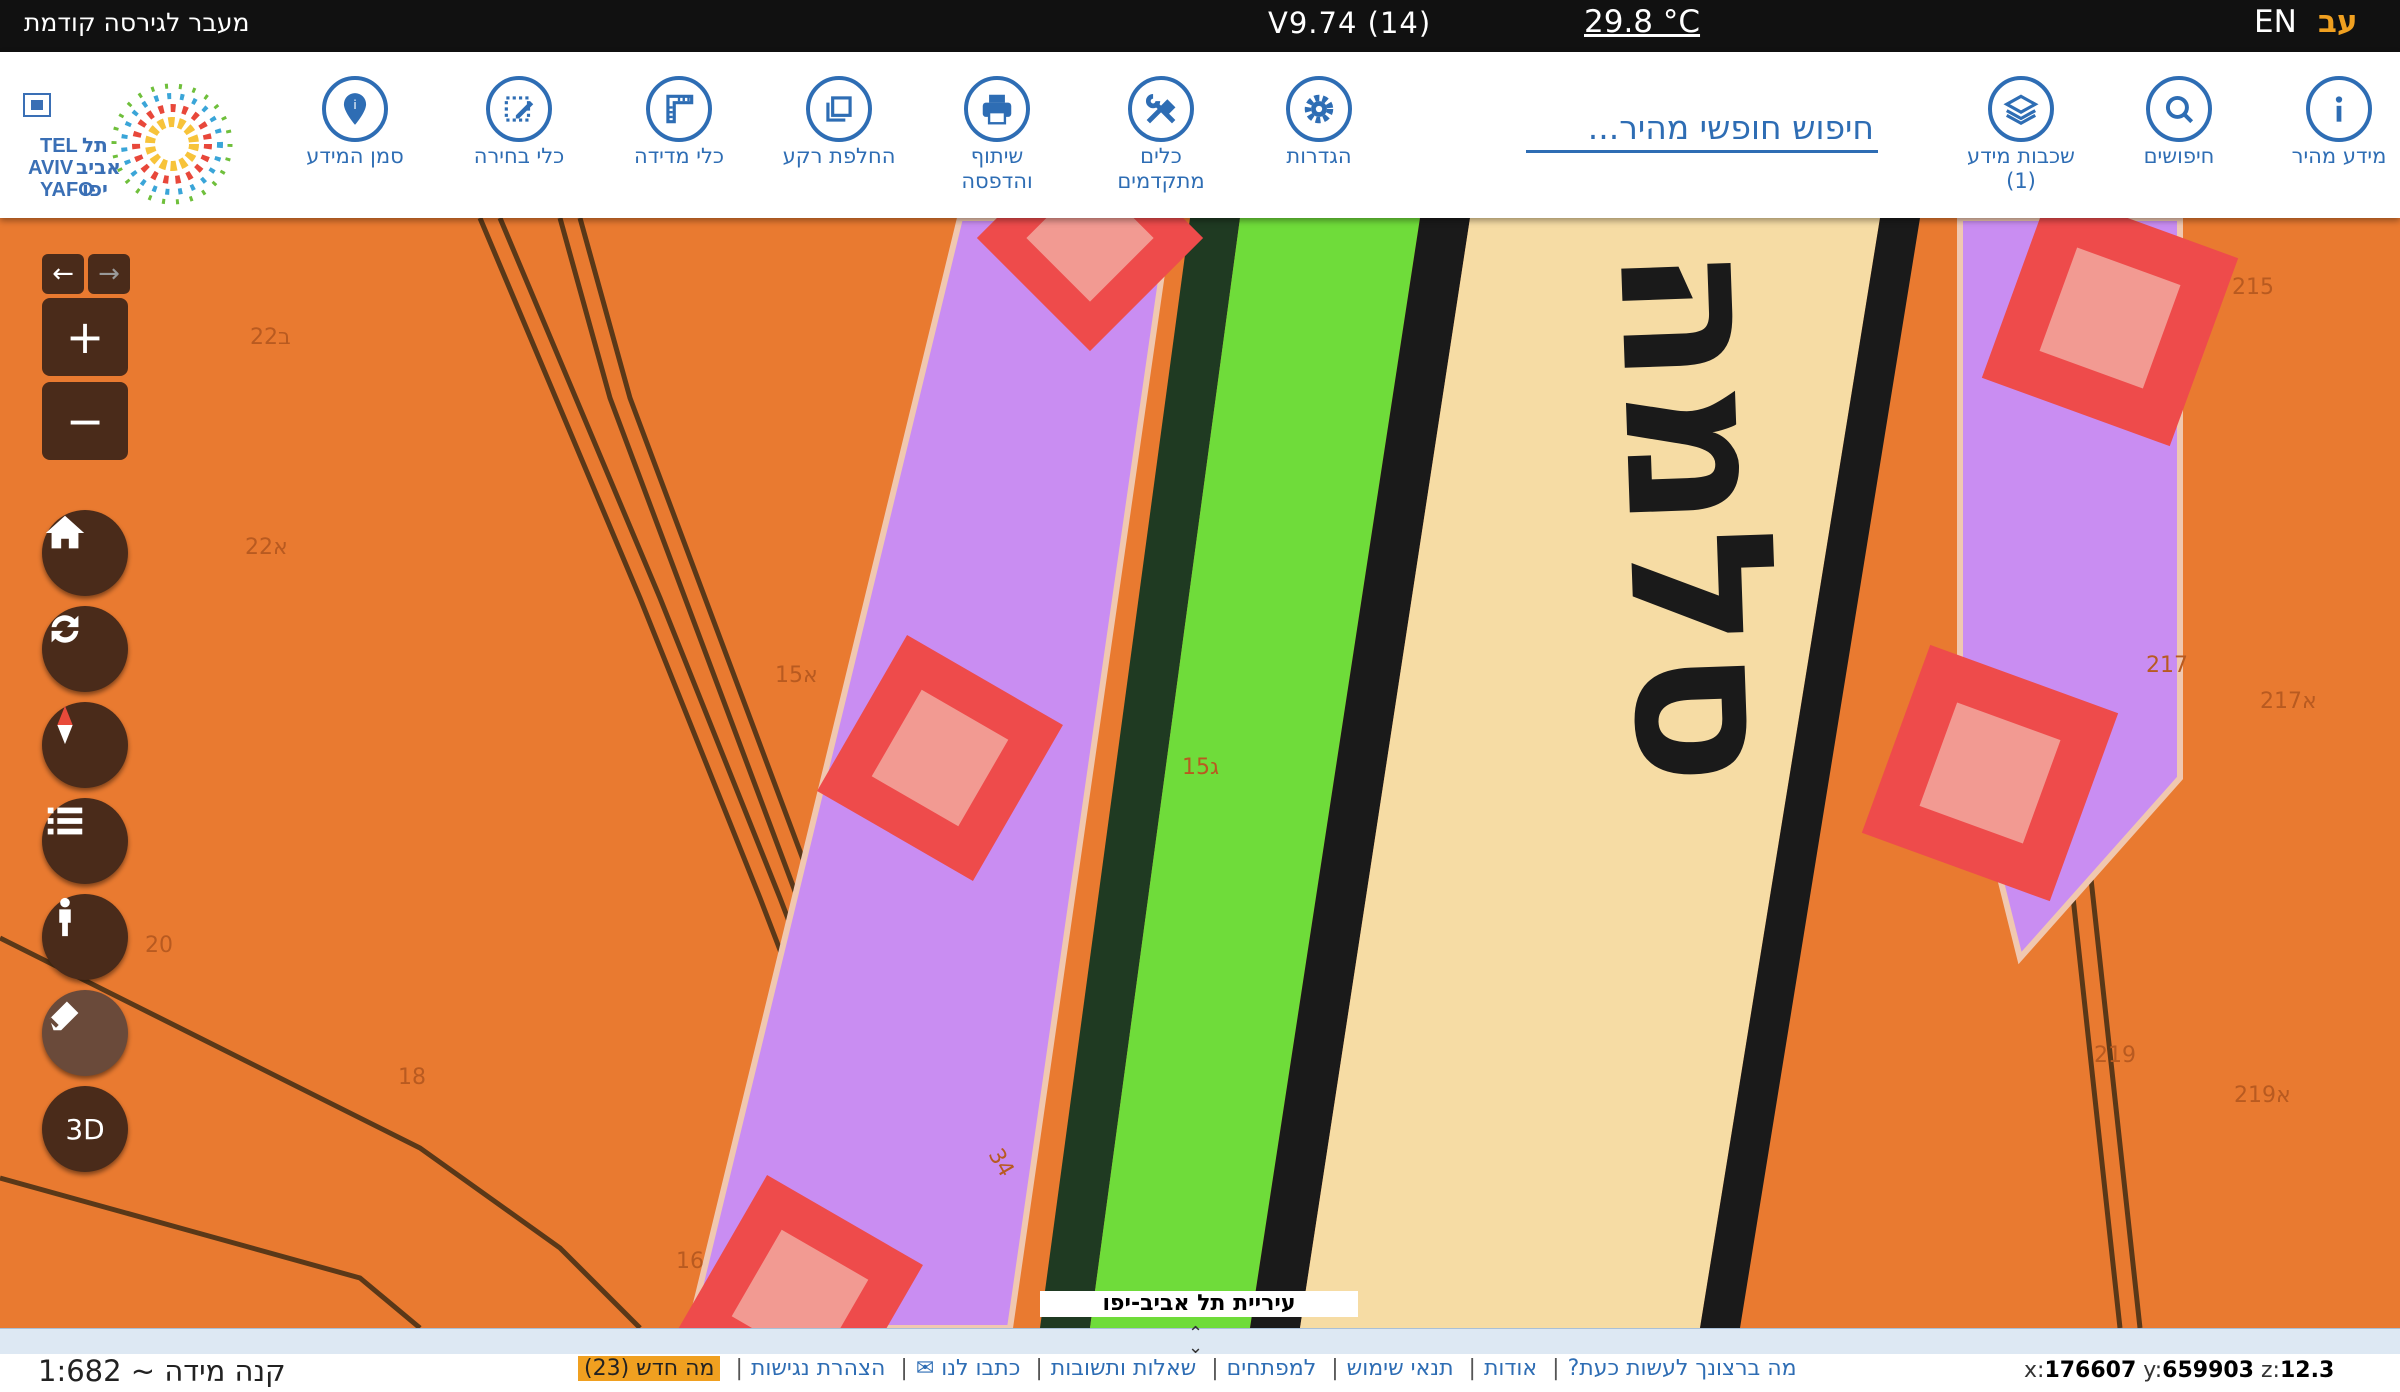 The height and width of the screenshot is (1392, 2400). What do you see at coordinates (1200, 767) in the screenshot?
I see `parcel-label: 15ג` at bounding box center [1200, 767].